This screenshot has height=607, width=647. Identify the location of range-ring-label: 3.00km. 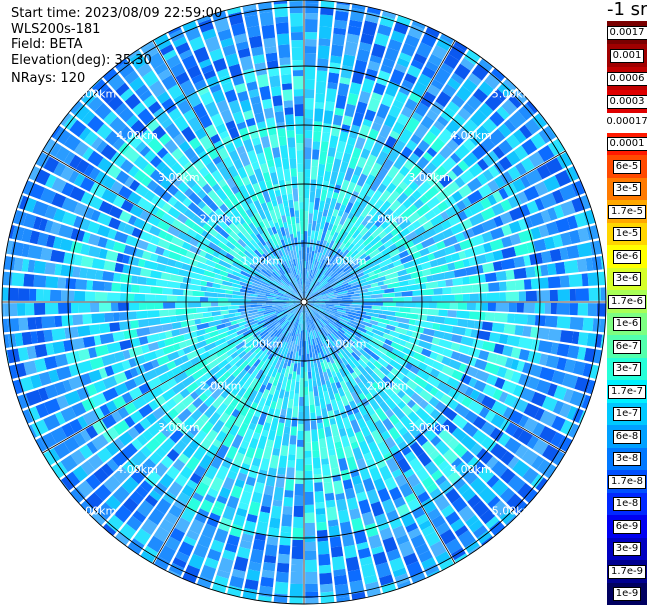
(429, 427).